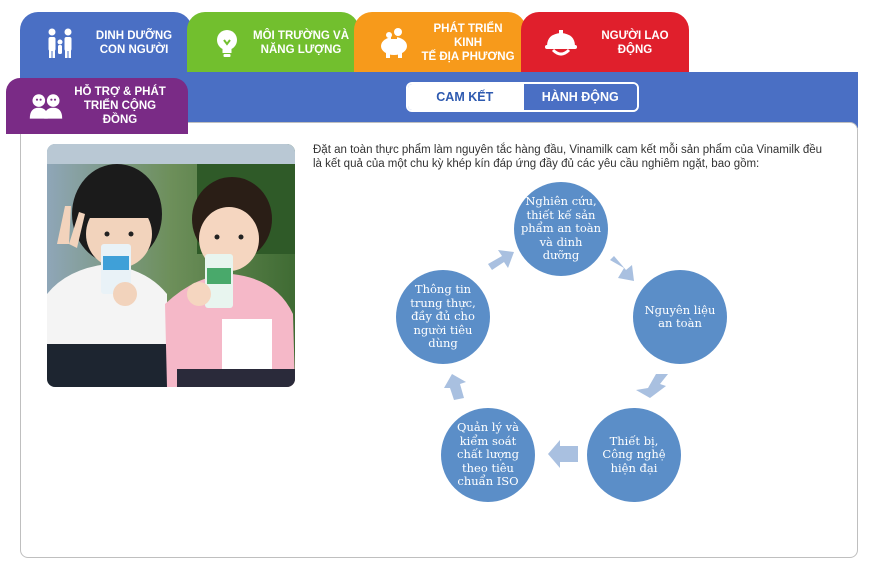  I want to click on subtab-switcher: CAM KẾT HÀNH ĐỘNG, so click(522, 97).